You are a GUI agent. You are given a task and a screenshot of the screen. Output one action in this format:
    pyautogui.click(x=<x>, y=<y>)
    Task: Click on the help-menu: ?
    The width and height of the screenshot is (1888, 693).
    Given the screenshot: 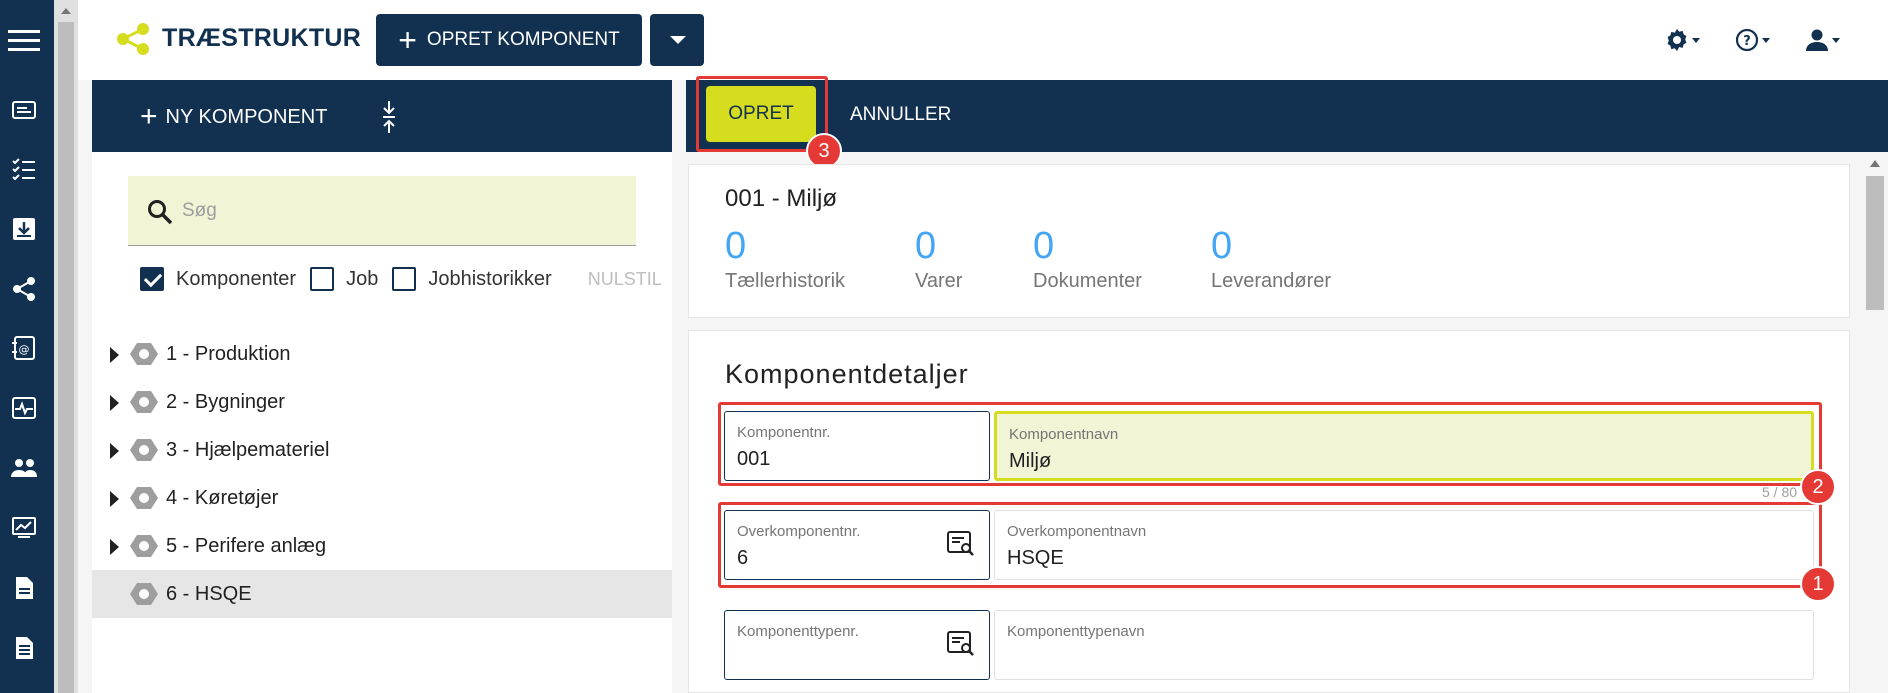 What is the action you would take?
    pyautogui.click(x=1752, y=40)
    